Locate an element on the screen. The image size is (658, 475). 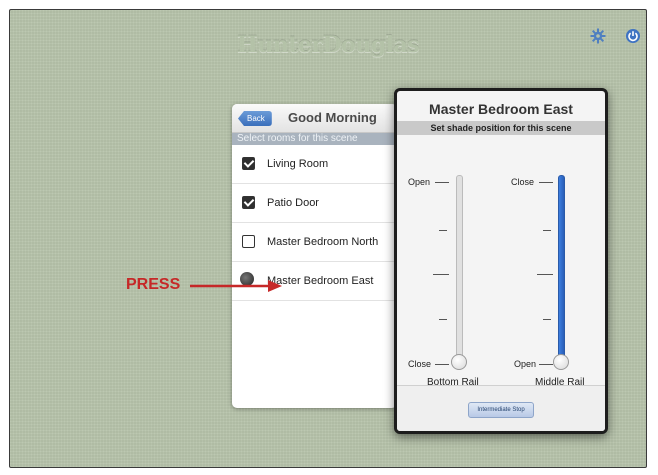
room-label: Master Bedroom East is located at coordinates (320, 281).